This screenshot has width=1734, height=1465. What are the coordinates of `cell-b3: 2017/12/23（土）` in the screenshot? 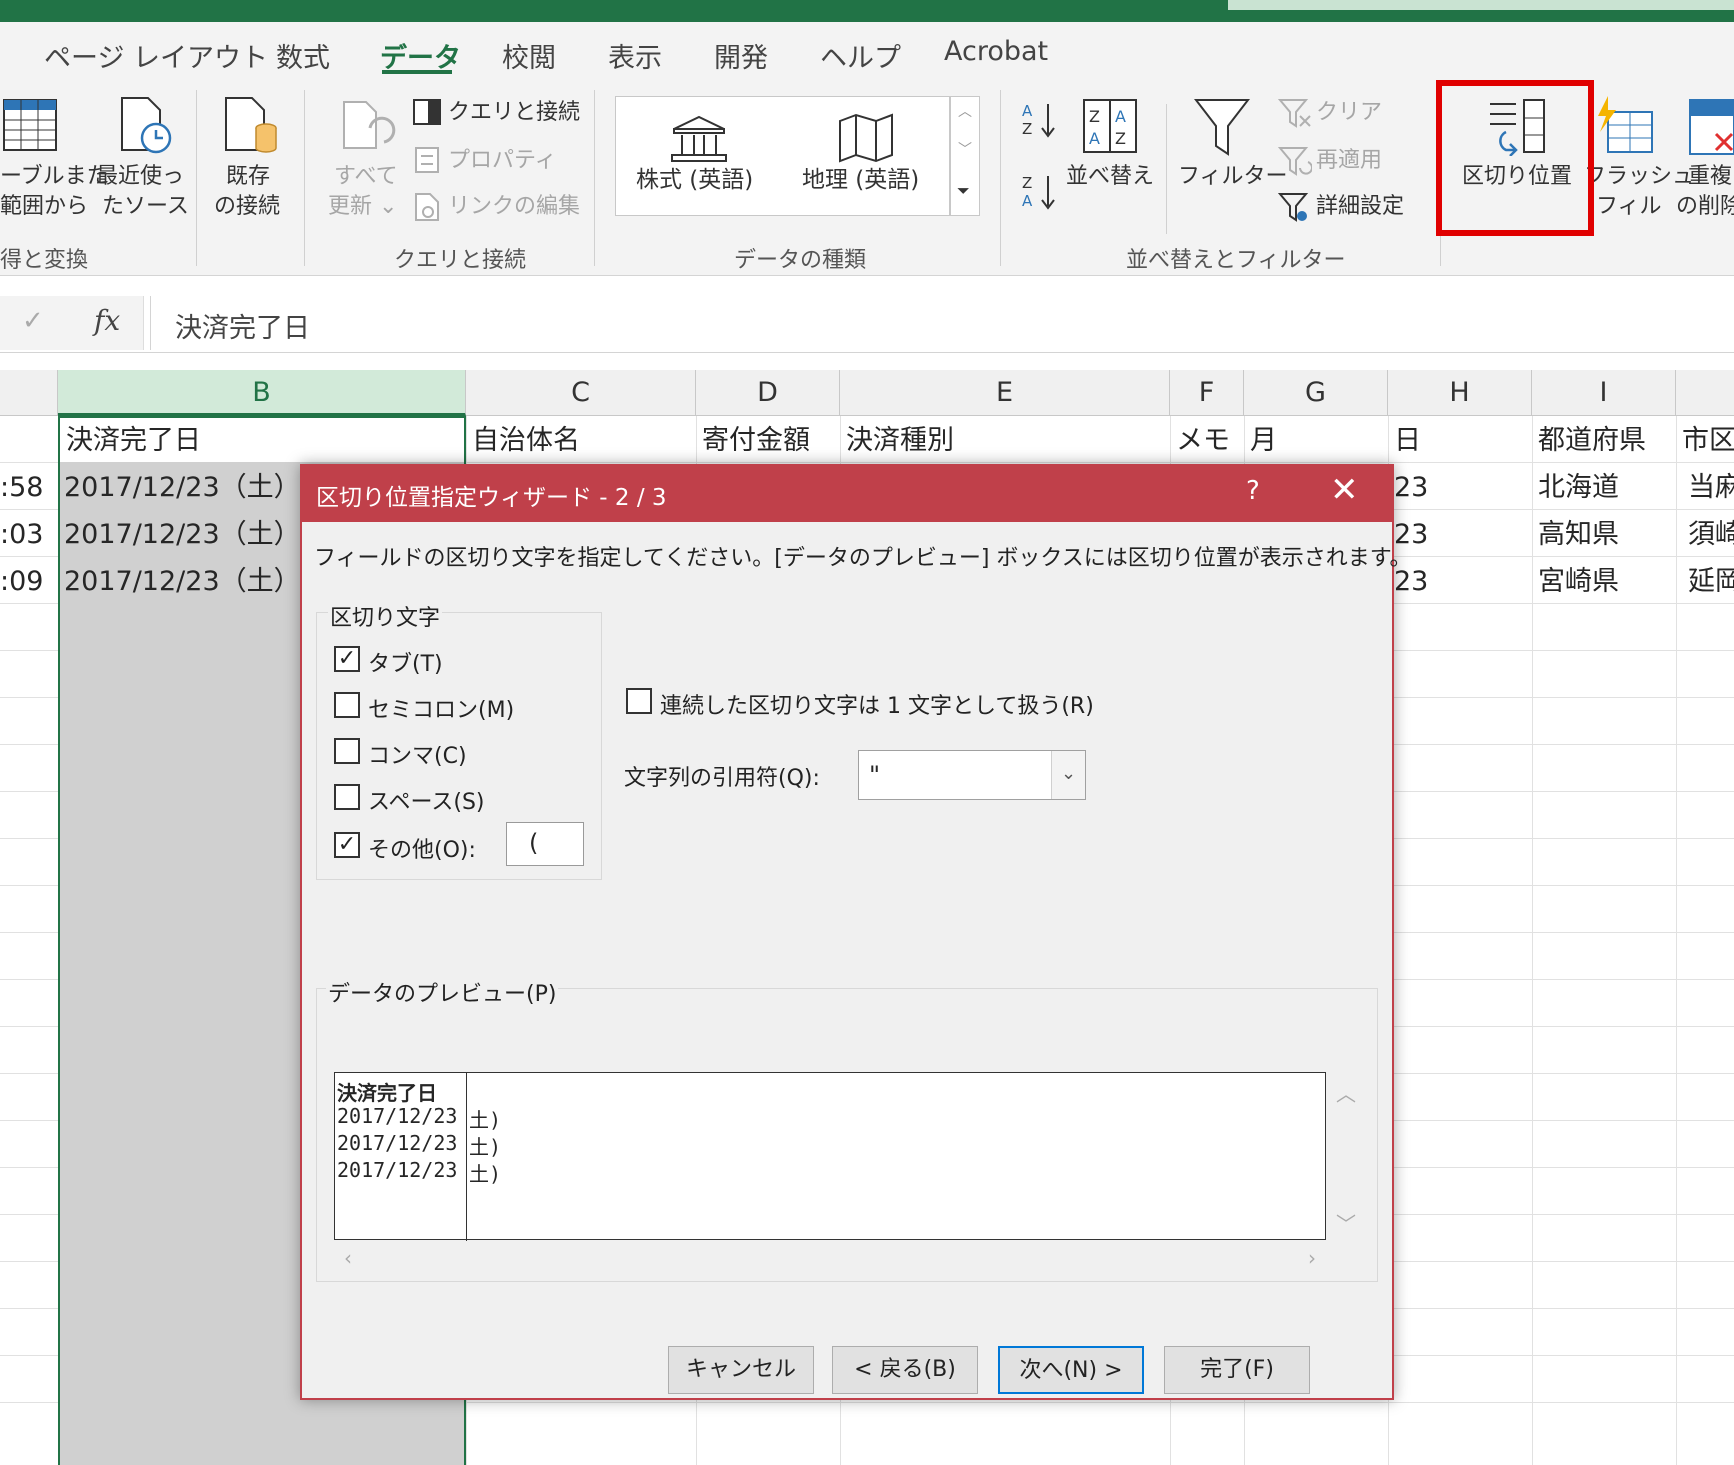 It's located at (182, 535).